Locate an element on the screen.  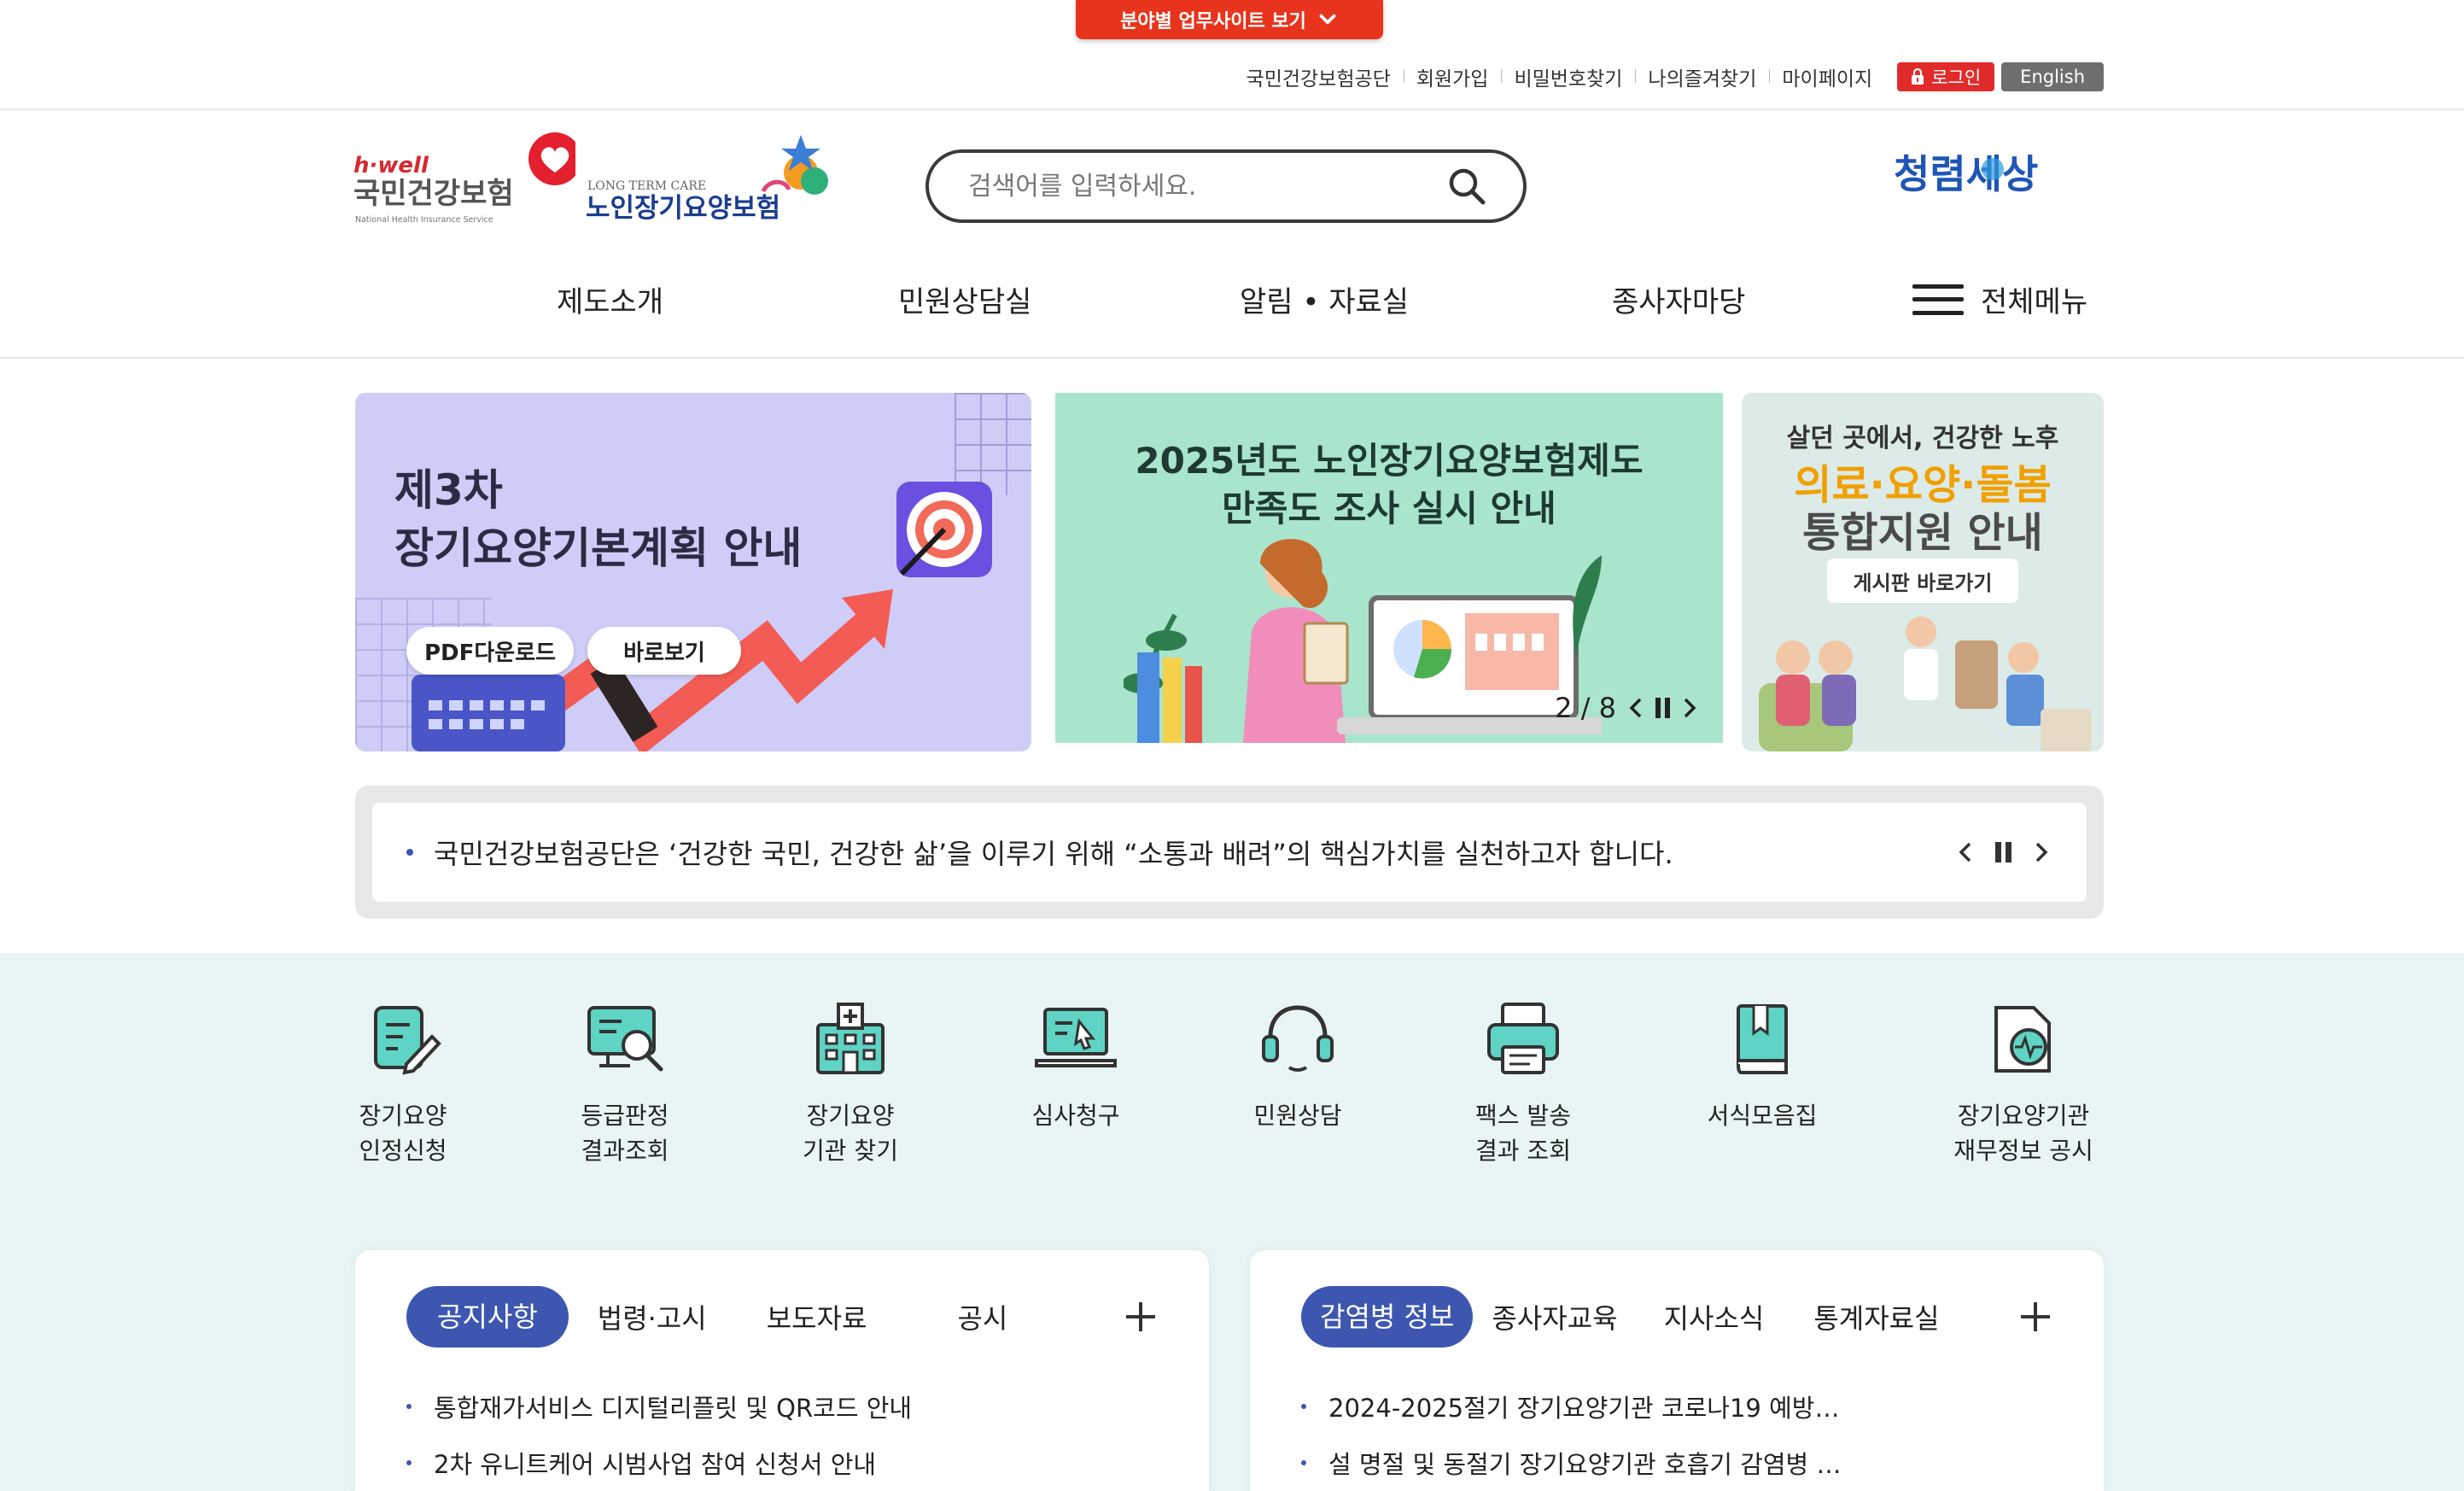
quick-item-label: 민원상담 is located at coordinates (1297, 1116).